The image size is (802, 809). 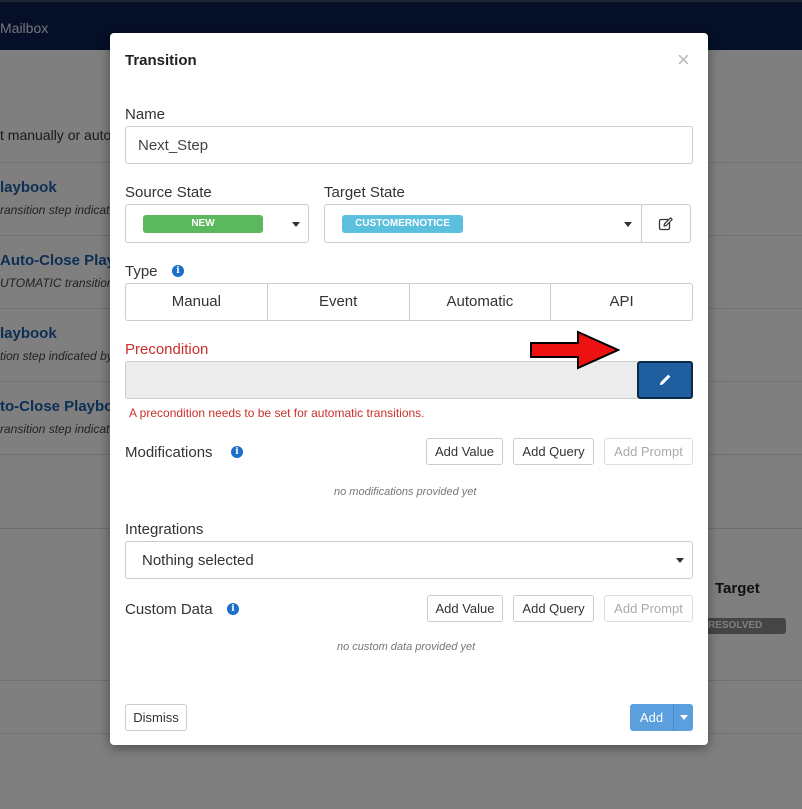 I want to click on source-state-select: NEW, so click(x=217, y=223).